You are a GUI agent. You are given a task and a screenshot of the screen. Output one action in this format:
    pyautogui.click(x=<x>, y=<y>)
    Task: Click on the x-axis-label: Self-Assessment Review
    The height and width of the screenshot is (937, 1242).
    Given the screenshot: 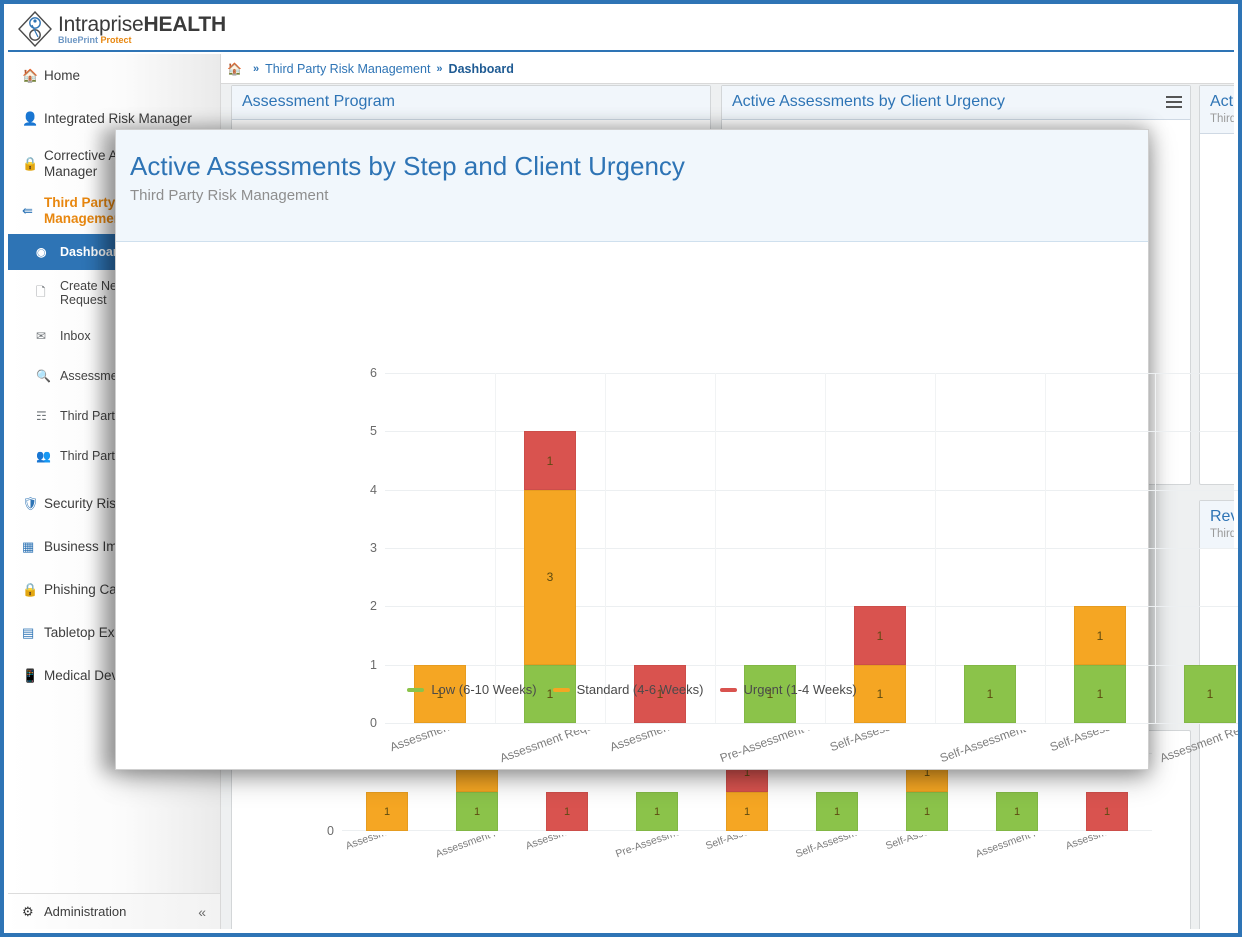 What is the action you would take?
    pyautogui.click(x=1113, y=742)
    